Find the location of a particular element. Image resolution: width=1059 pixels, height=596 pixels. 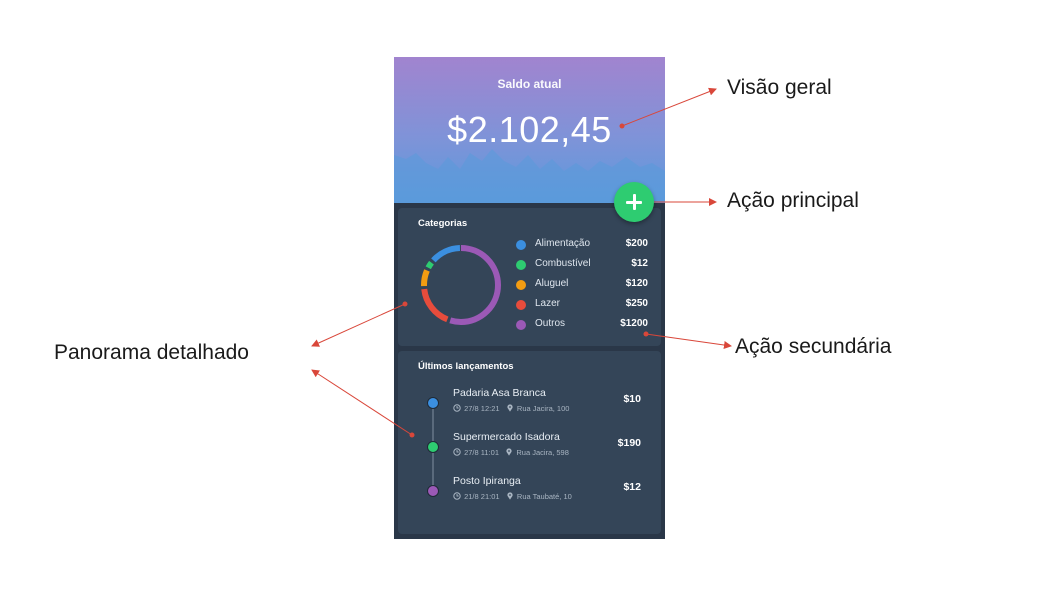

arrow-secondary-action is located at coordinates (688, 341).